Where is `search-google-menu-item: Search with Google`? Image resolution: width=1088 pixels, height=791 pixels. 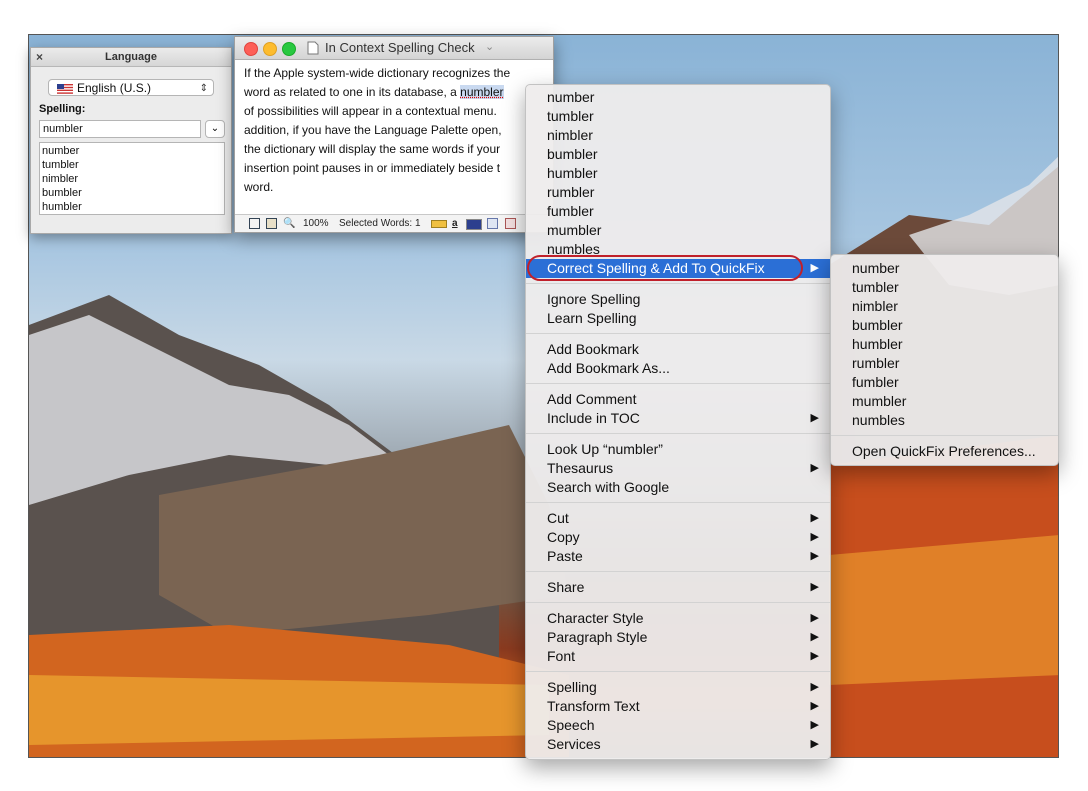
search-google-menu-item: Search with Google is located at coordinates (678, 487).